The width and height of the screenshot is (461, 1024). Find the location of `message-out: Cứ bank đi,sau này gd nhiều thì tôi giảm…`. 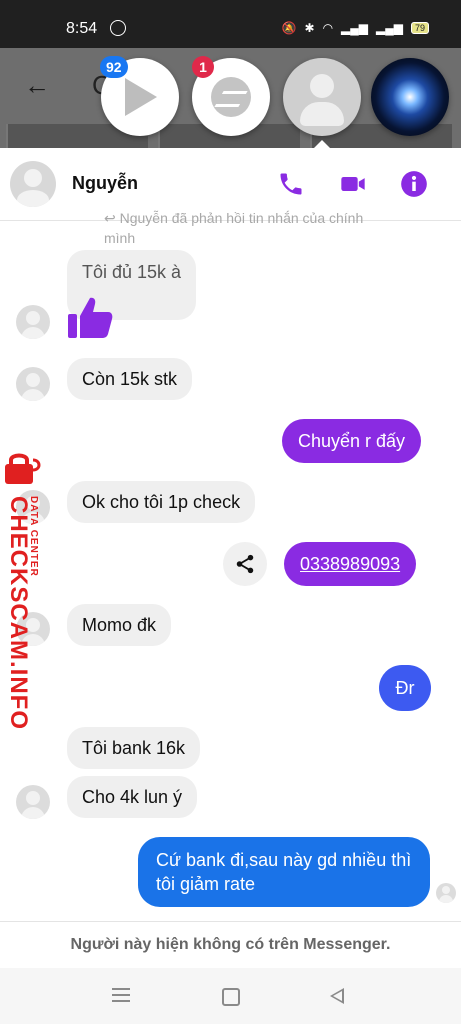

message-out: Cứ bank đi,sau này gd nhiều thì tôi giảm… is located at coordinates (284, 872).